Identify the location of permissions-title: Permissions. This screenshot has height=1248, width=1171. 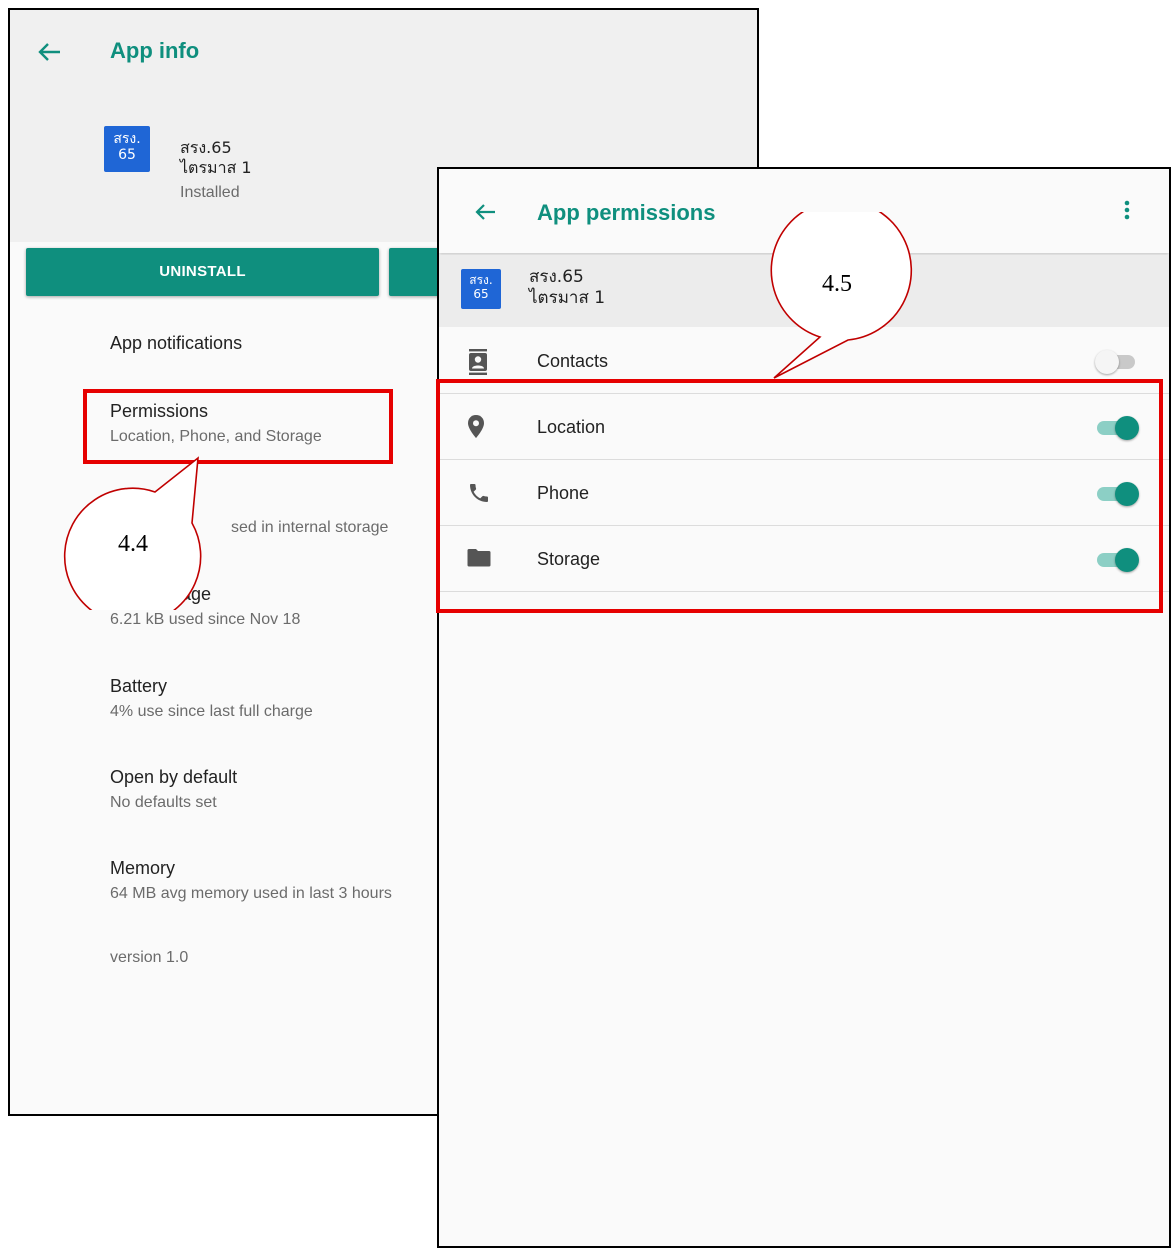
(159, 411).